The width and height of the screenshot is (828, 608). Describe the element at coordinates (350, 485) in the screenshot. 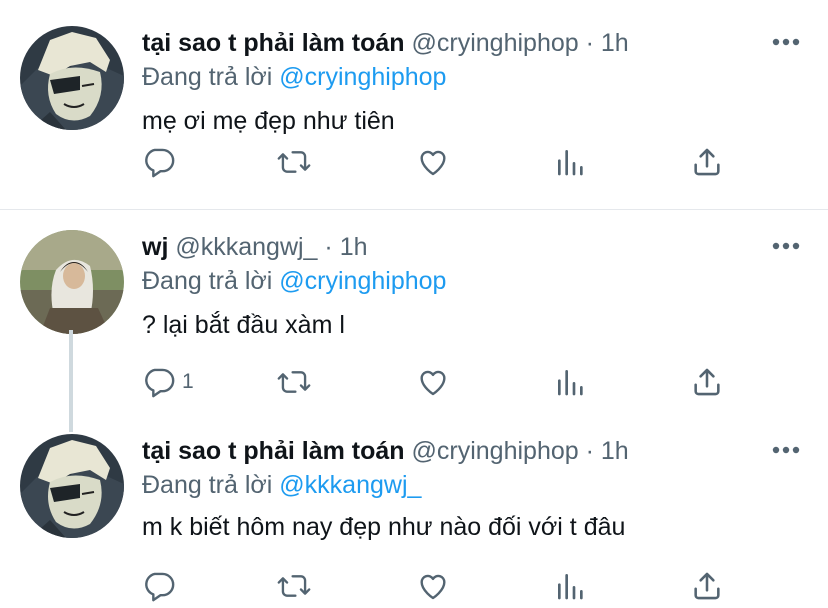

I see `mention-link: @kkkangwj_` at that location.